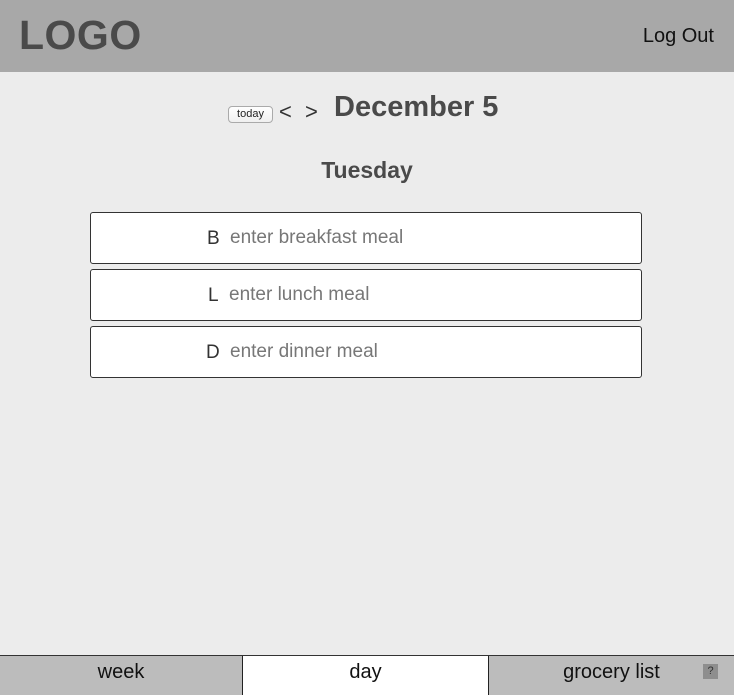 The width and height of the screenshot is (734, 695). I want to click on tab-day: day, so click(366, 675).